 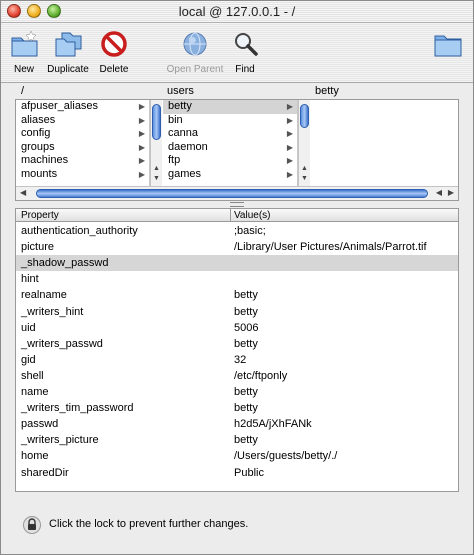 I want to click on list-item-label: daemon, so click(x=188, y=146).